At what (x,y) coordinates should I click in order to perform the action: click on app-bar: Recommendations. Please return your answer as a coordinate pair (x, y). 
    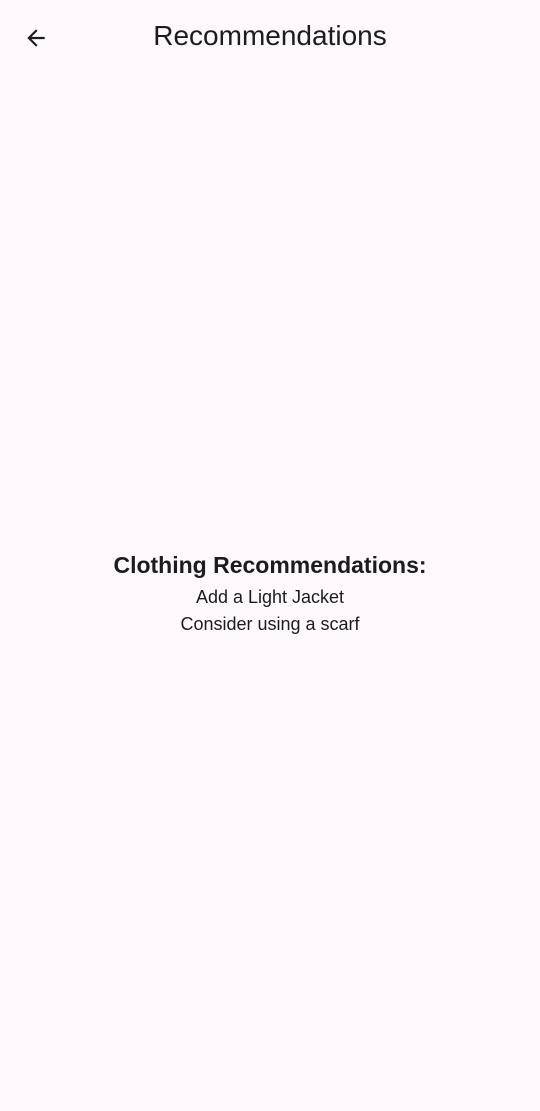
    Looking at the image, I should click on (270, 37).